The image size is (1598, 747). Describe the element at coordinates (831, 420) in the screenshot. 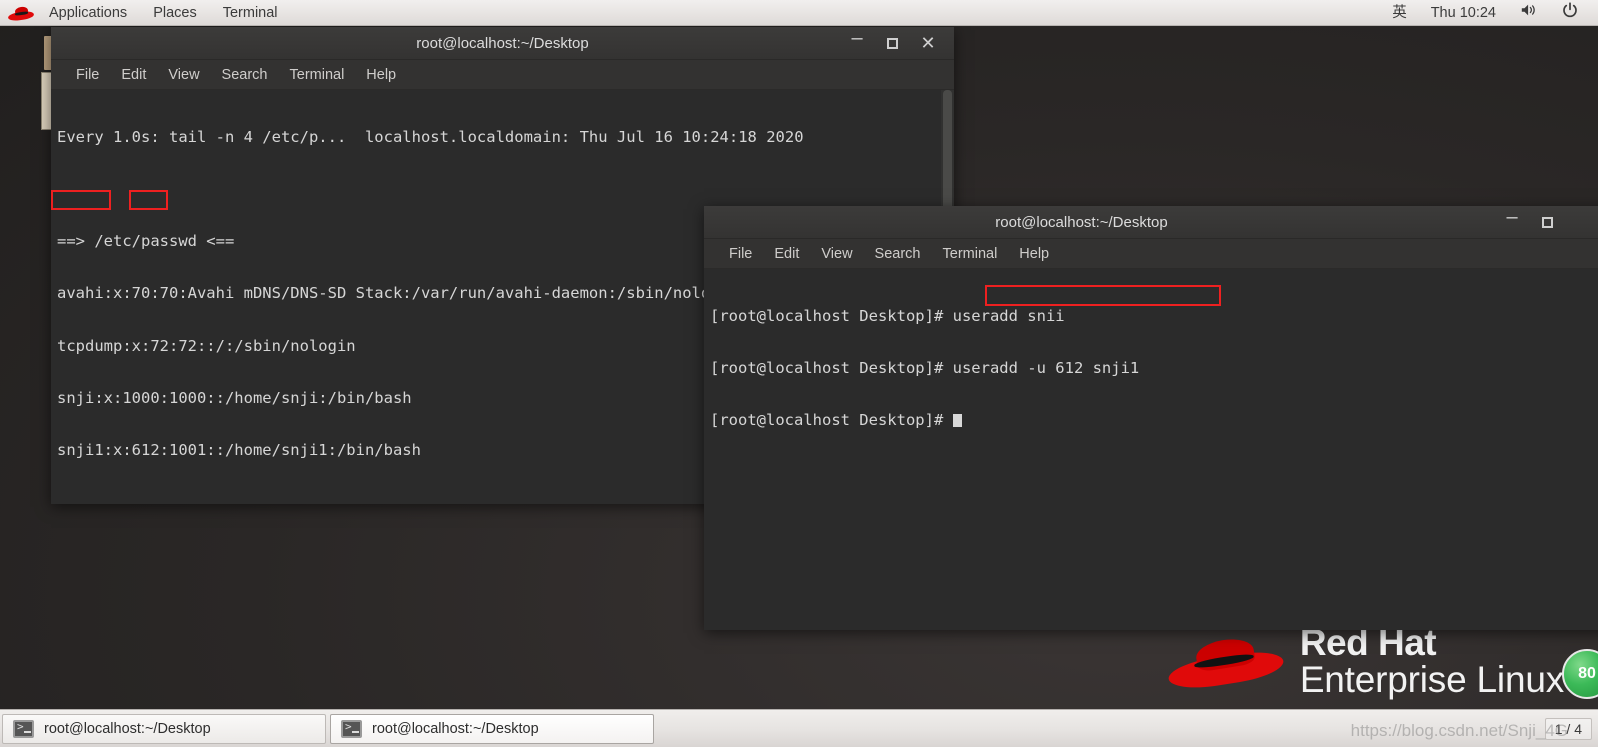

I see `prompt-text: [root@localhost Desktop]#` at that location.